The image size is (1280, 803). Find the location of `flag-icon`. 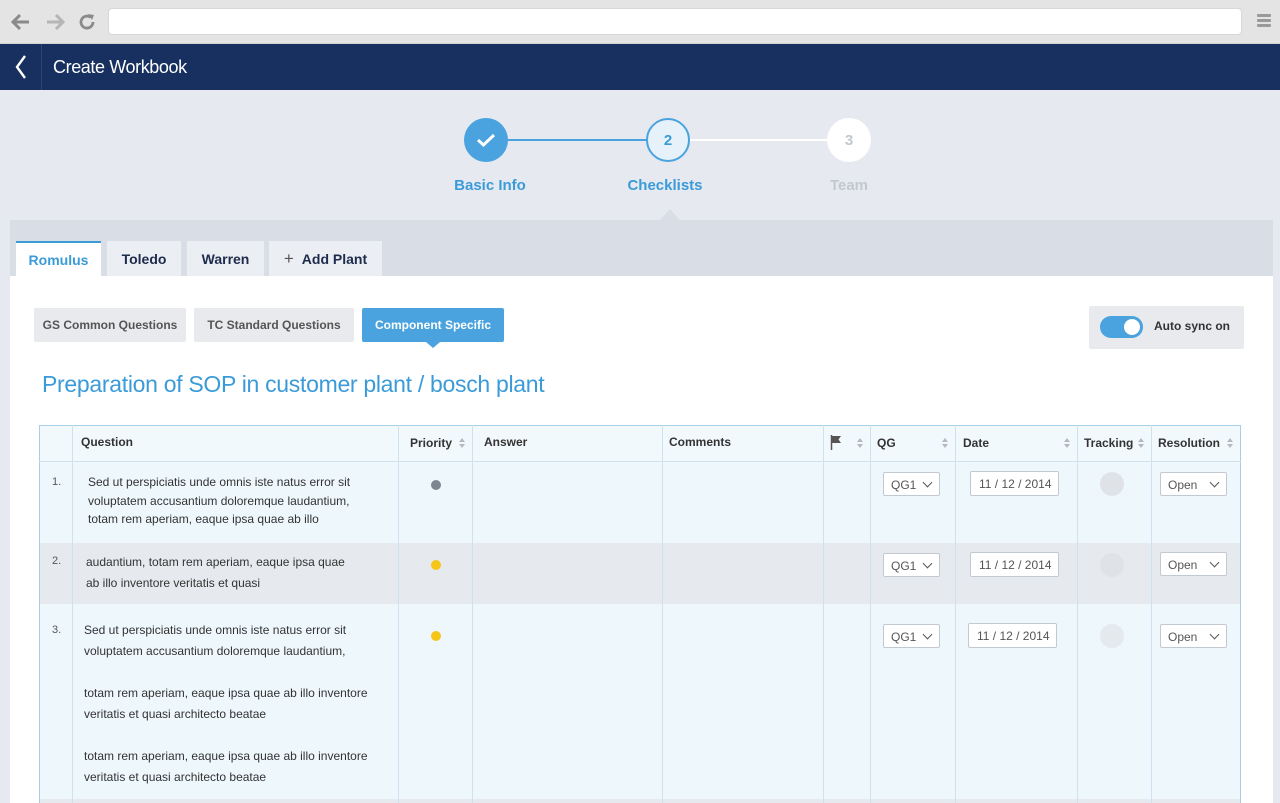

flag-icon is located at coordinates (835, 442).